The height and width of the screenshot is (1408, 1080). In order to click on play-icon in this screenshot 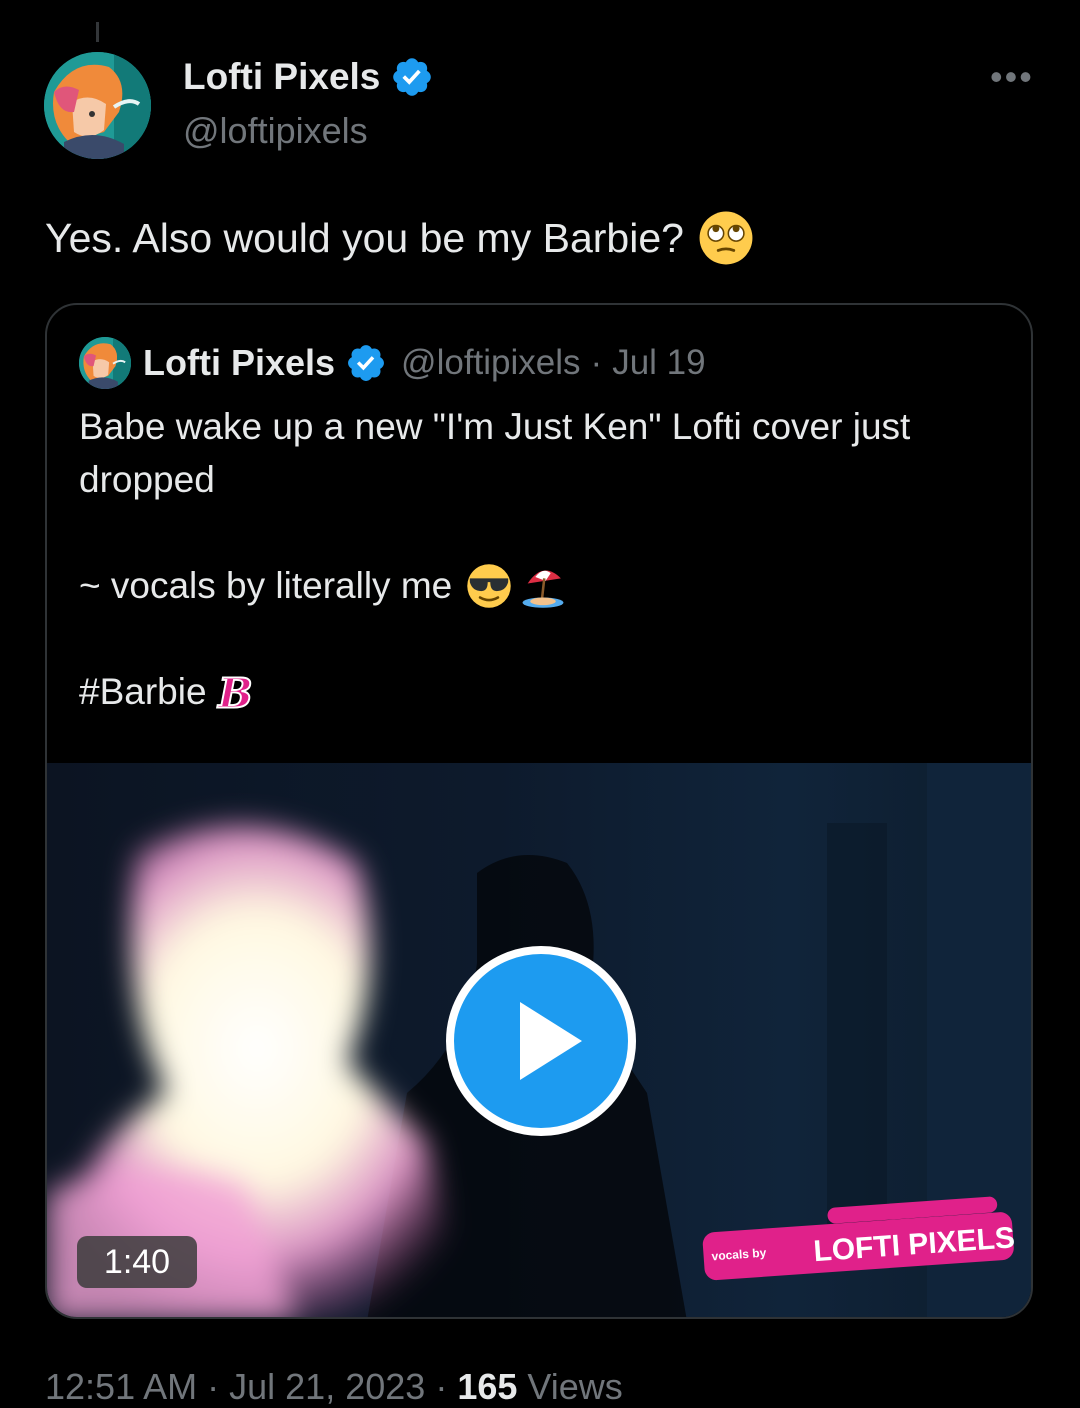, I will do `click(551, 1041)`.